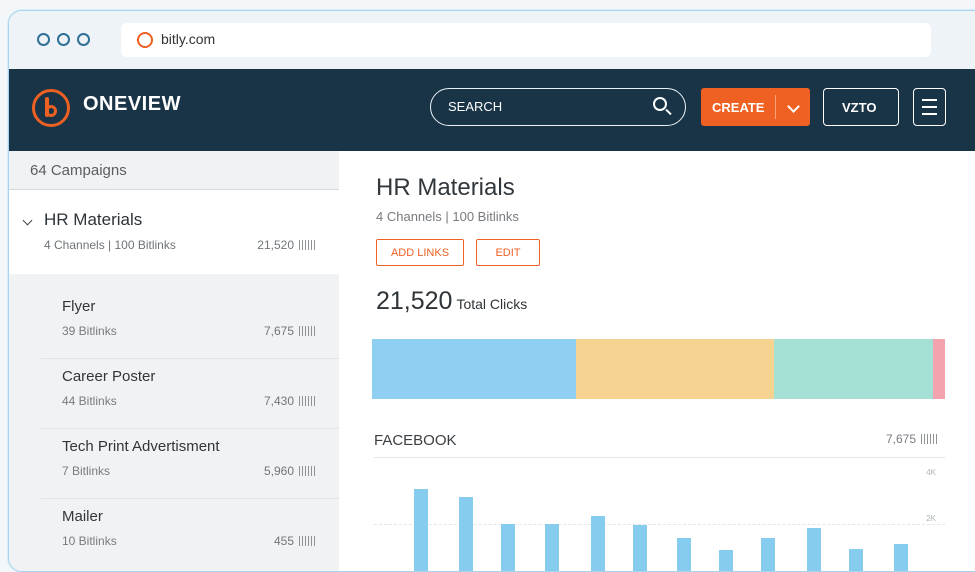  What do you see at coordinates (659, 518) in the screenshot?
I see `facebook-bar-chart: 4K 2K` at bounding box center [659, 518].